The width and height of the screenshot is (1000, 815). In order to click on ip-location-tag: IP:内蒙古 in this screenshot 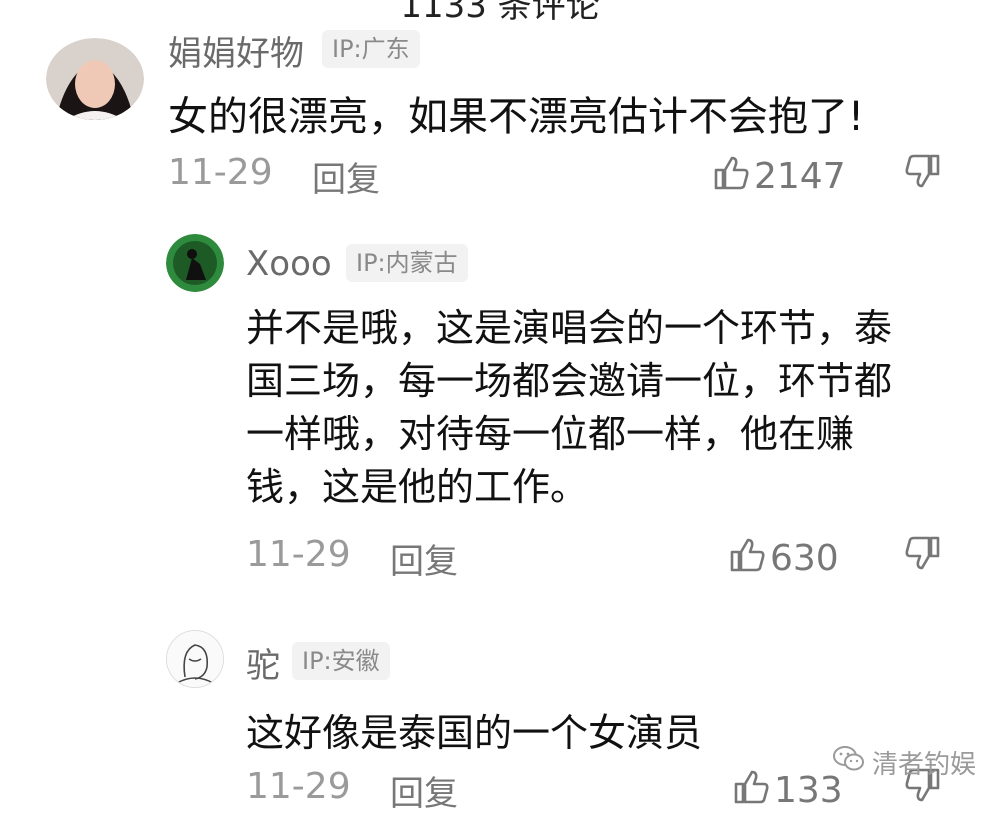, I will do `click(407, 263)`.